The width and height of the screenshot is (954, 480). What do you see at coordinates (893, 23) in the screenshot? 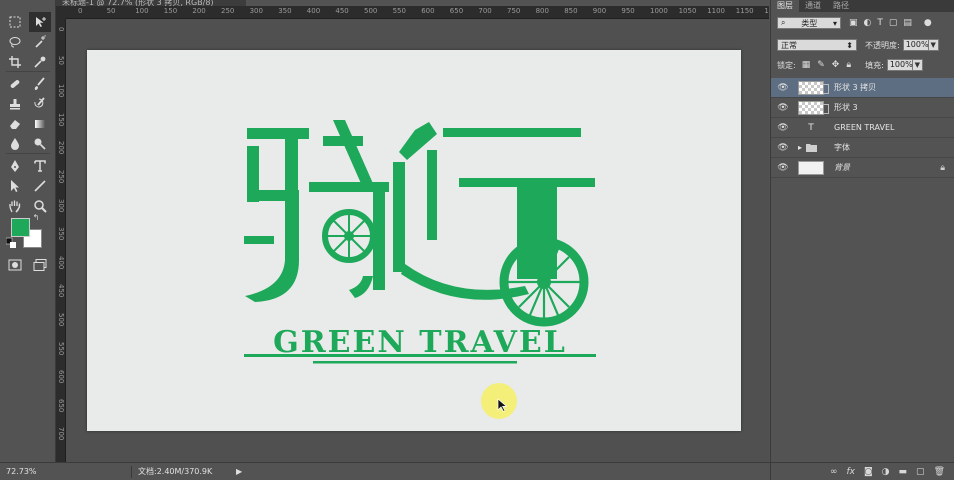
I see `shape-filter-icon: ▢` at bounding box center [893, 23].